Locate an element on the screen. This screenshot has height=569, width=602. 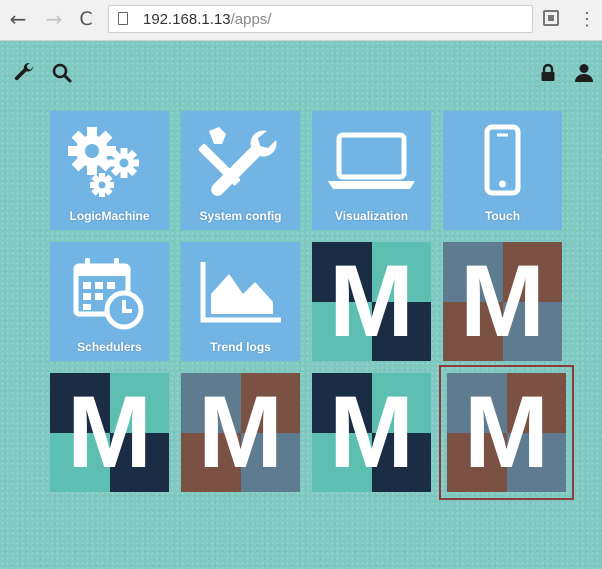
app-tile-schedulers: Schedulers is located at coordinates (109, 301).